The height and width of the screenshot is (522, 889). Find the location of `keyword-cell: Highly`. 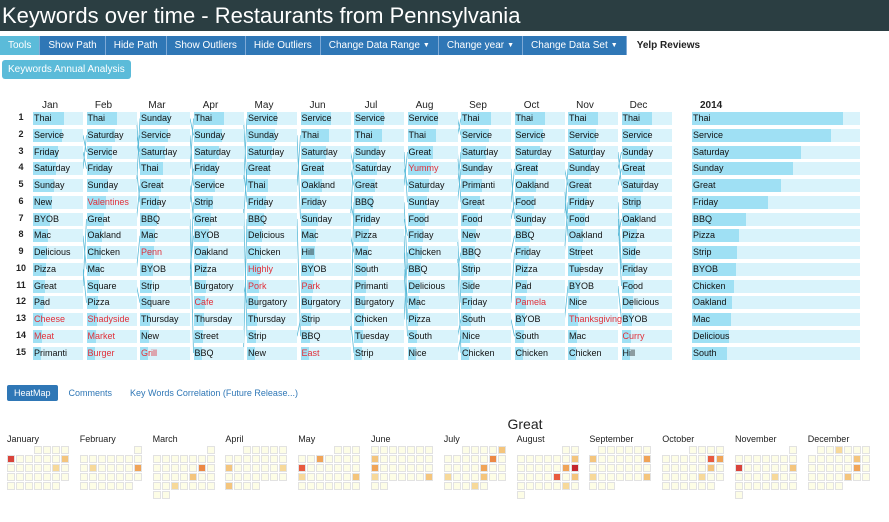

keyword-cell: Highly is located at coordinates (272, 269).